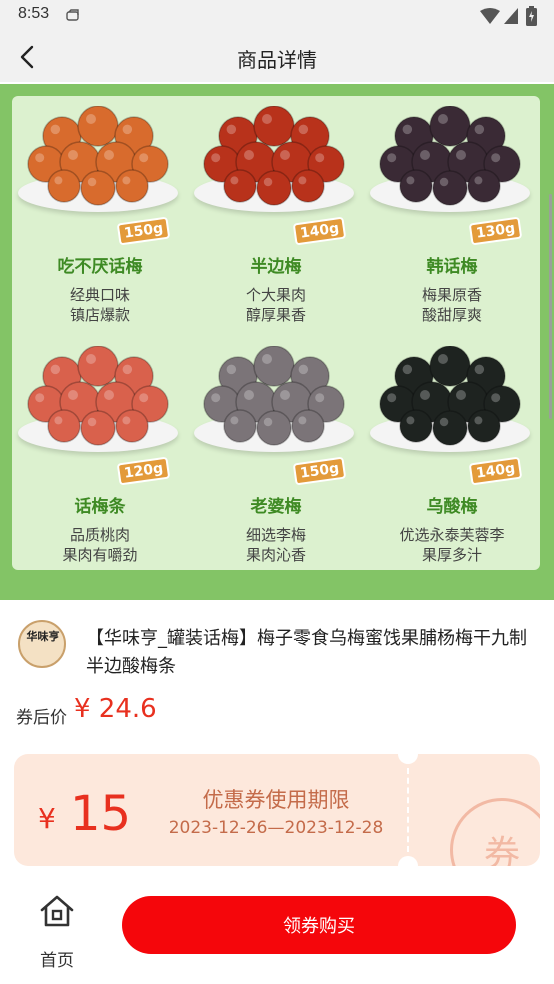 The image size is (554, 984). What do you see at coordinates (501, 850) in the screenshot?
I see `coupon-stamp-text: 券` at bounding box center [501, 850].